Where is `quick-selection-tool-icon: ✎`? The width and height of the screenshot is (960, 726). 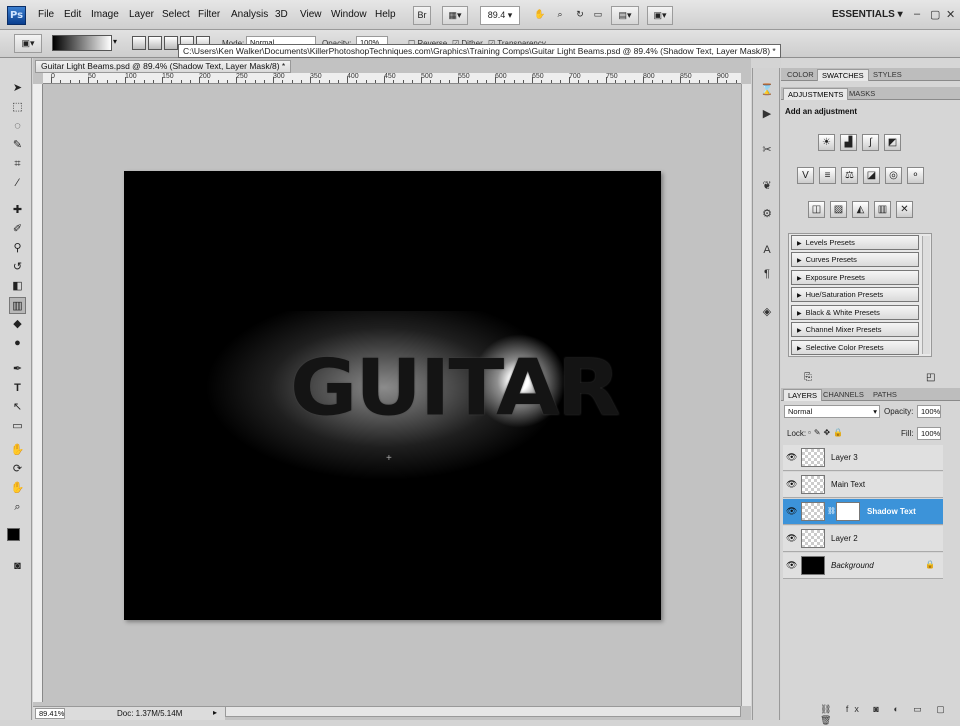
quick-selection-tool-icon: ✎ is located at coordinates (17, 145).